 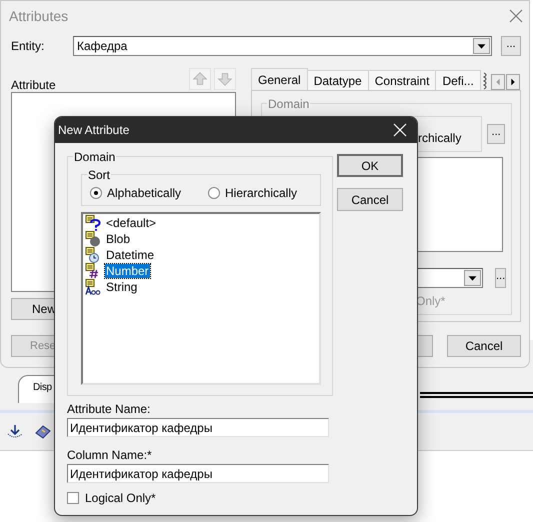 What do you see at coordinates (109, 409) in the screenshot?
I see `field-label: Attribute Name:` at bounding box center [109, 409].